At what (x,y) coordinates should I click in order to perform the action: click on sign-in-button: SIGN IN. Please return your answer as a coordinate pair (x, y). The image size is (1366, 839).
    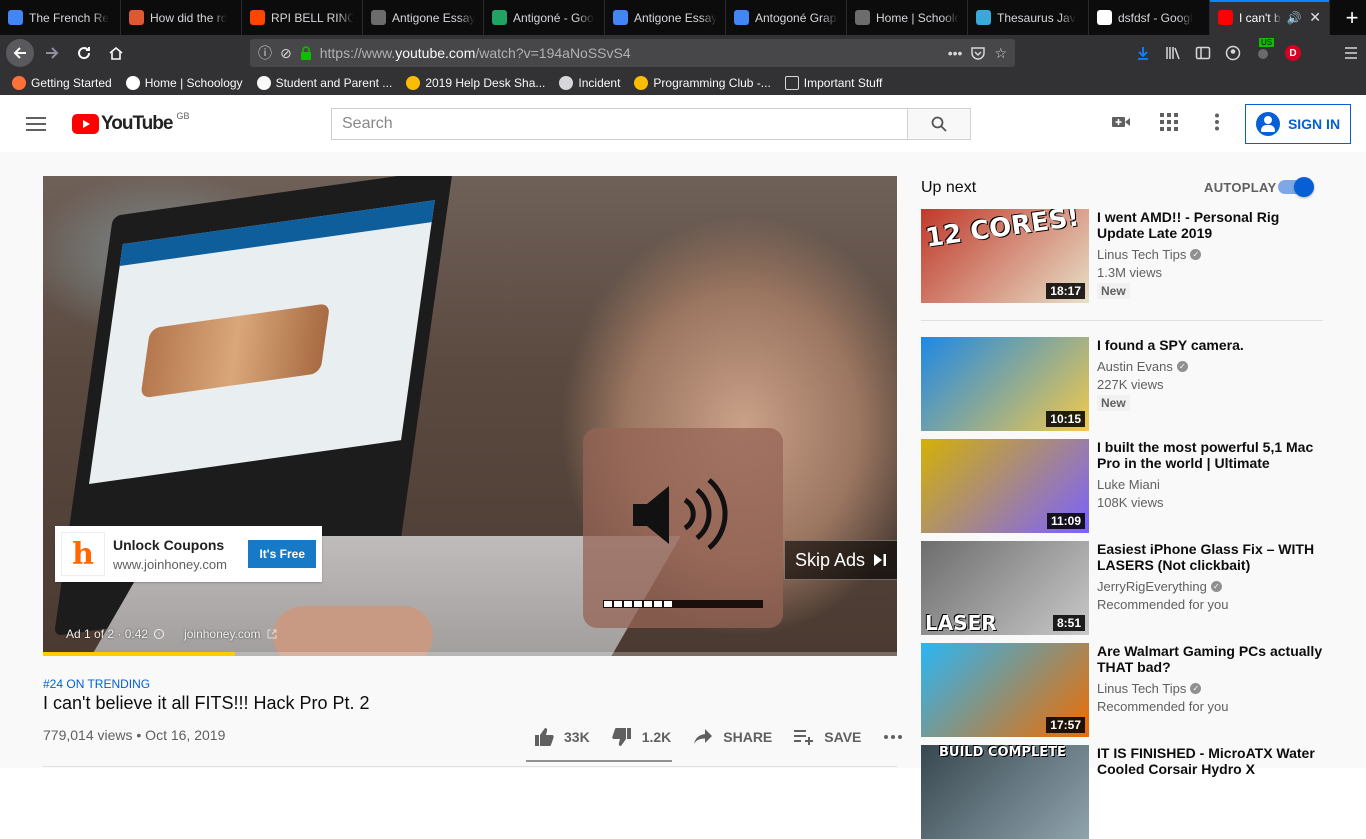
    Looking at the image, I should click on (1298, 124).